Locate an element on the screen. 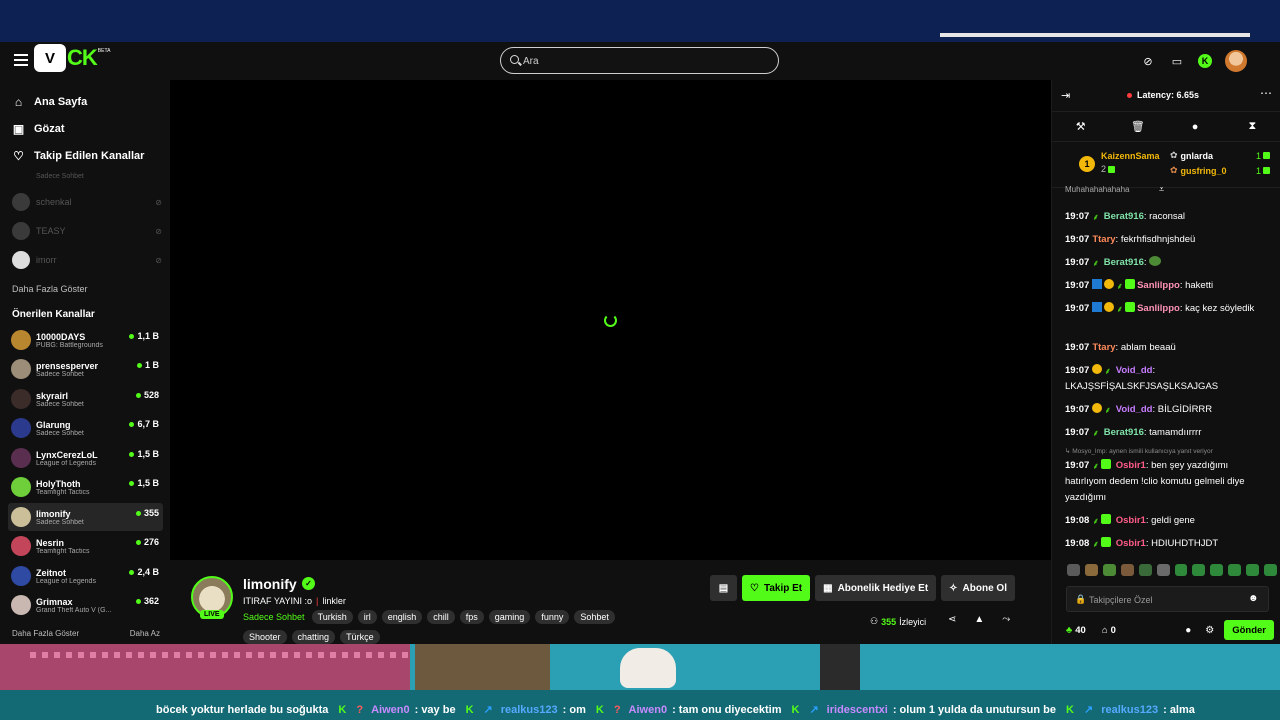 This screenshot has height=720, width=1280. followed-channel: TEASY ⊘ is located at coordinates (87, 231).